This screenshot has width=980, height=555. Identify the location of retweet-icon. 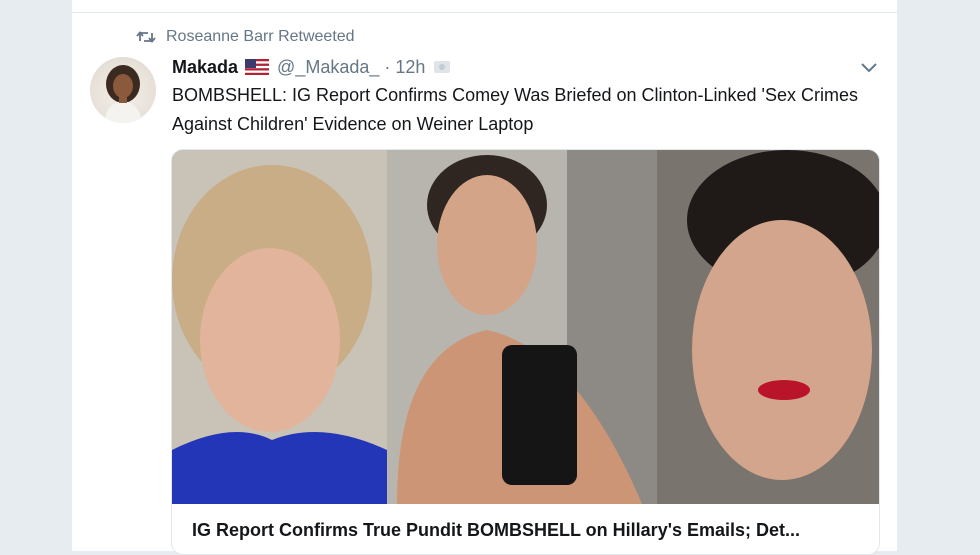
(146, 37).